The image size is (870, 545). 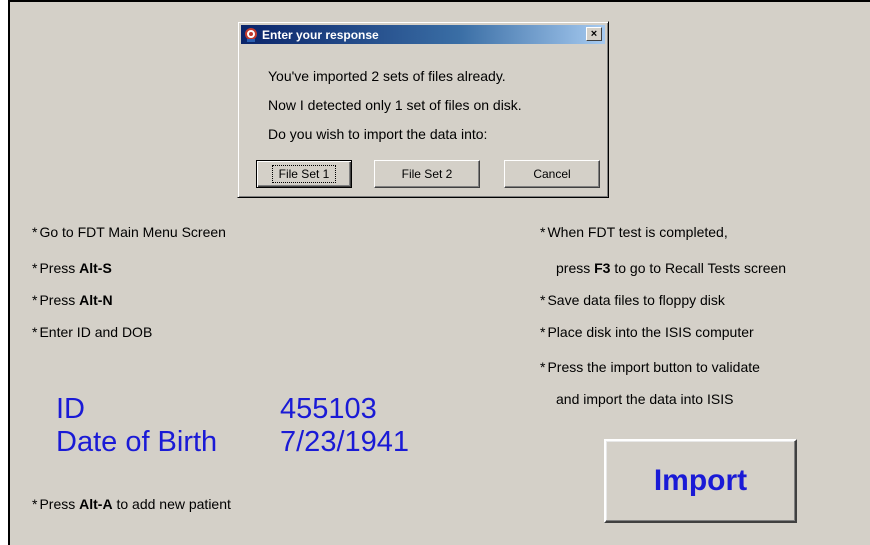 I want to click on dob-value: 7/23/1941, so click(x=345, y=442).